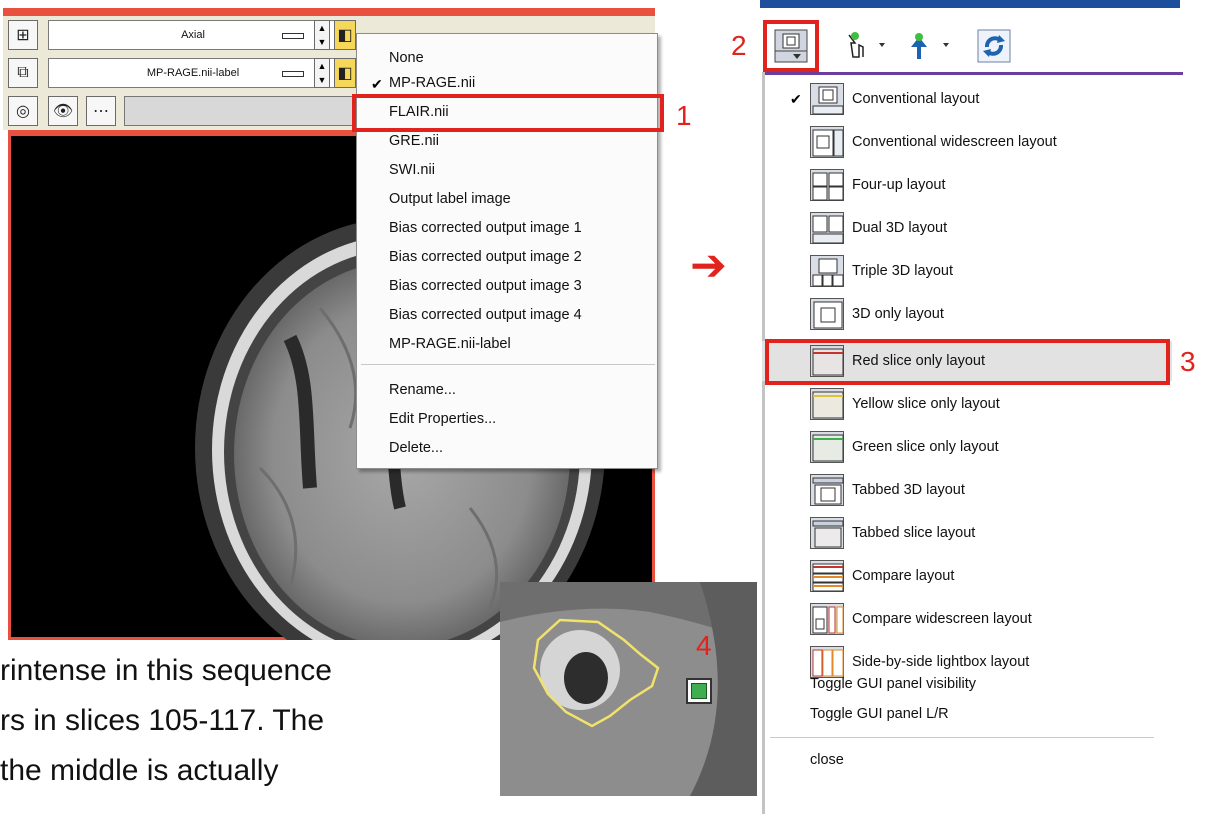 This screenshot has height=814, width=1211. What do you see at coordinates (791, 46) in the screenshot?
I see `layout-menu-button` at bounding box center [791, 46].